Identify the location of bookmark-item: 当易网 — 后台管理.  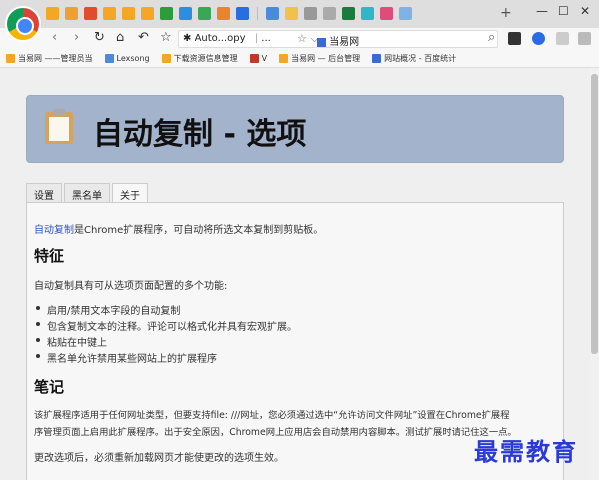
(319, 58).